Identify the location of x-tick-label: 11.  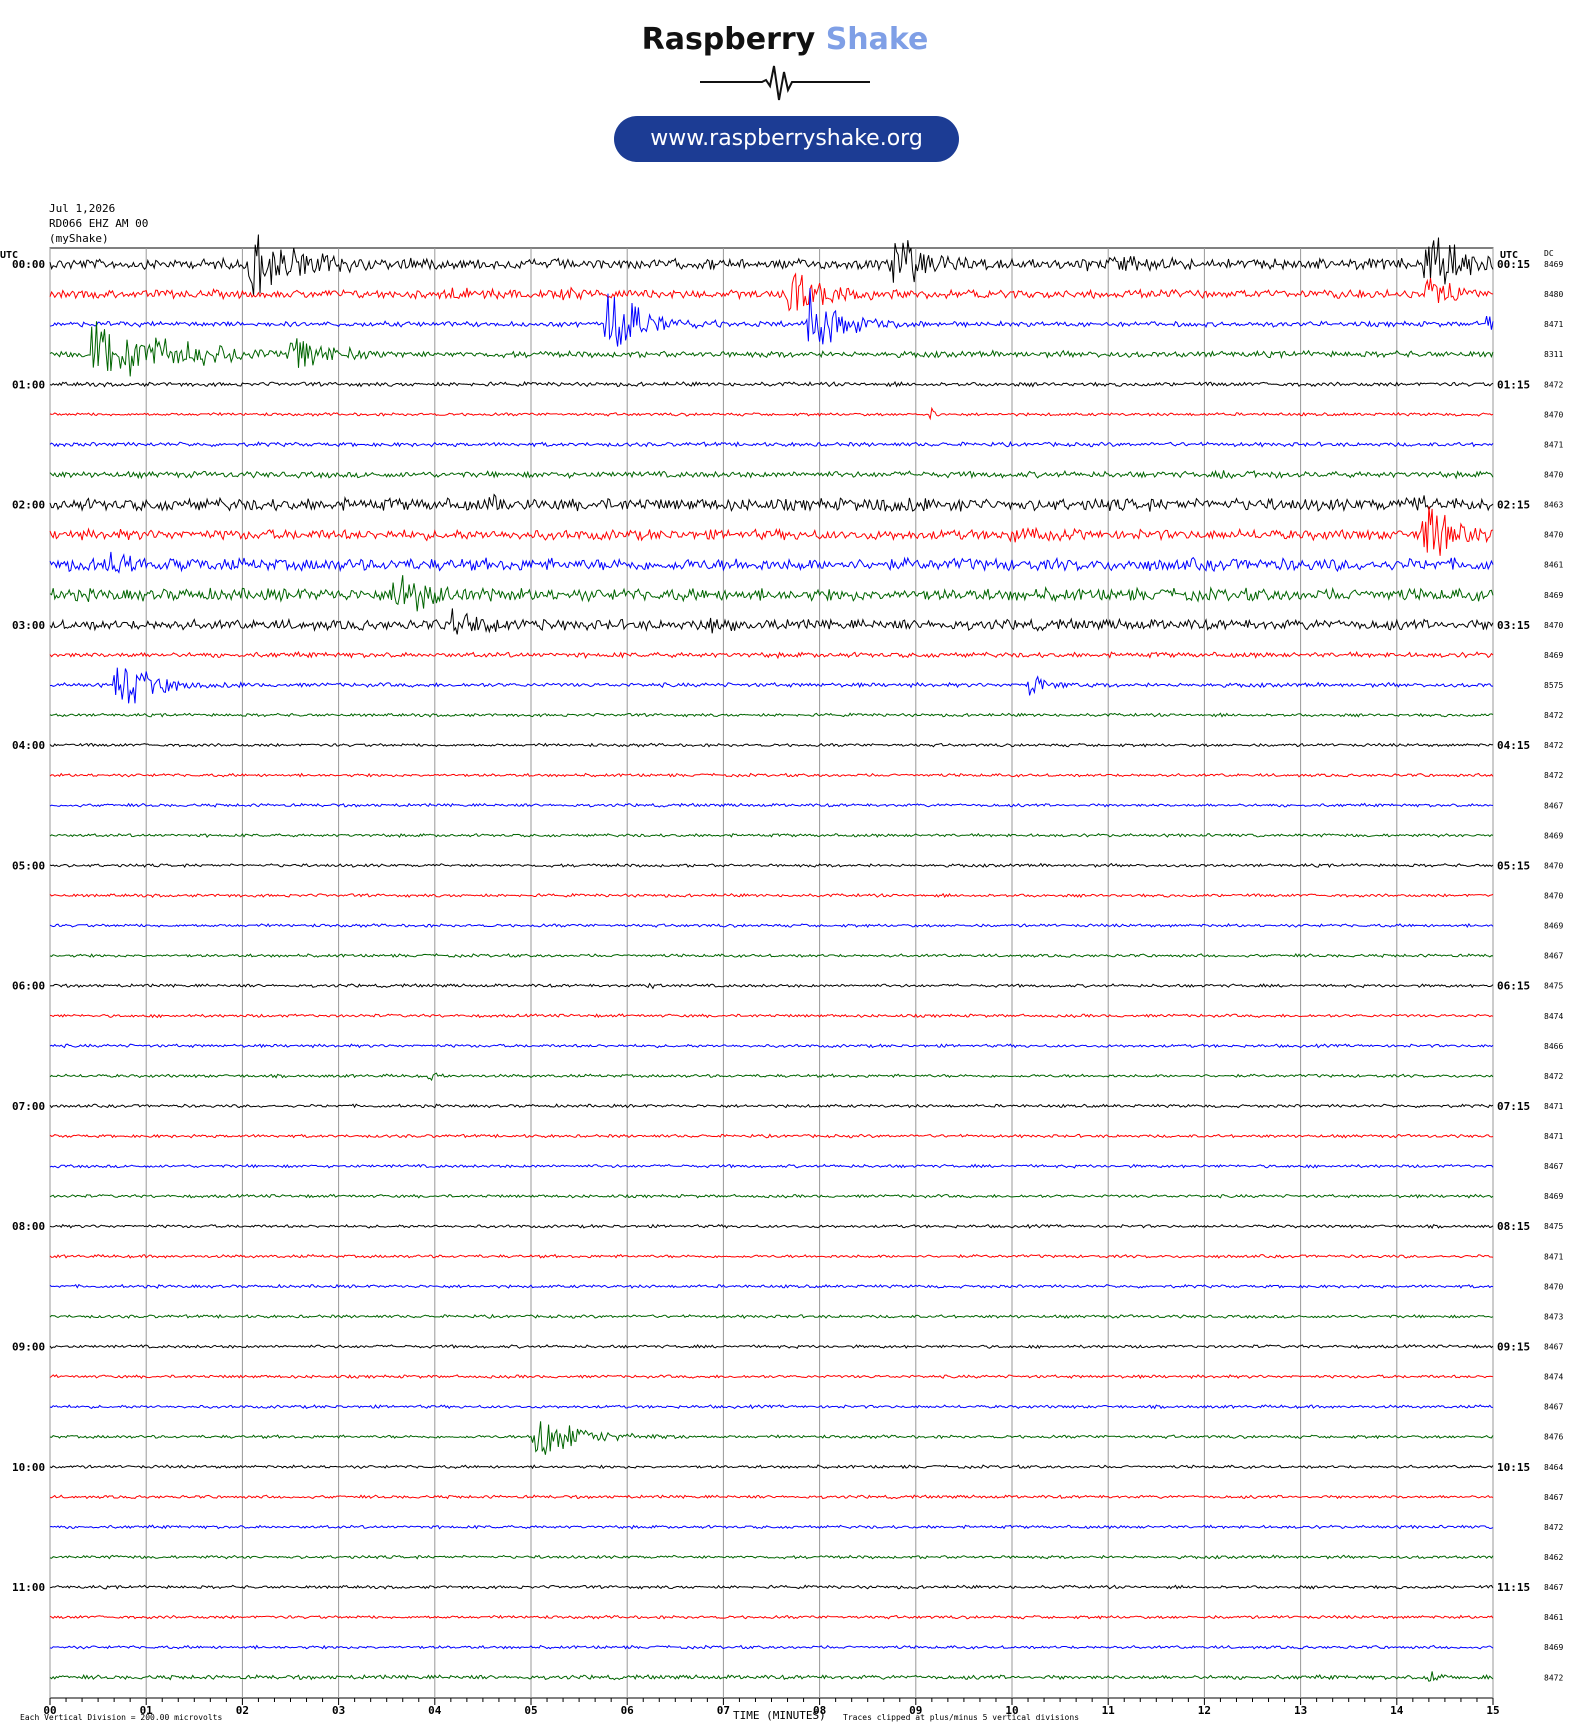
(1109, 1710).